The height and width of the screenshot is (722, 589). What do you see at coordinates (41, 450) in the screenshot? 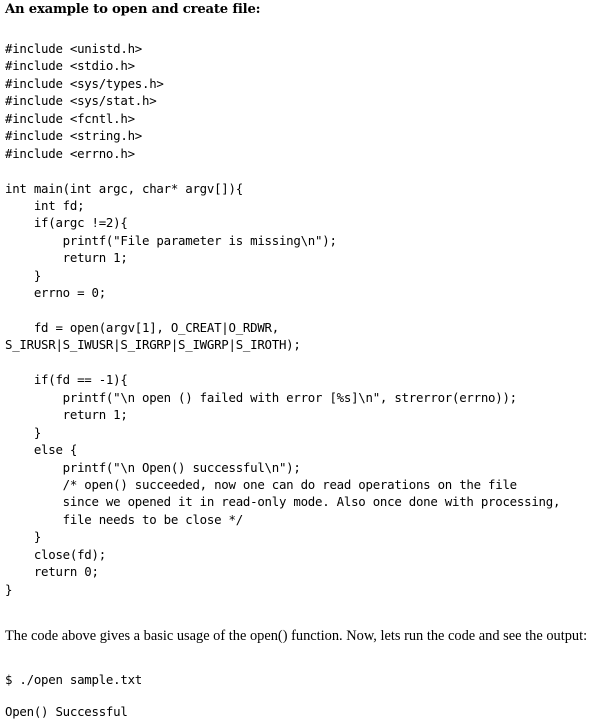
I see `code-line: else {` at bounding box center [41, 450].